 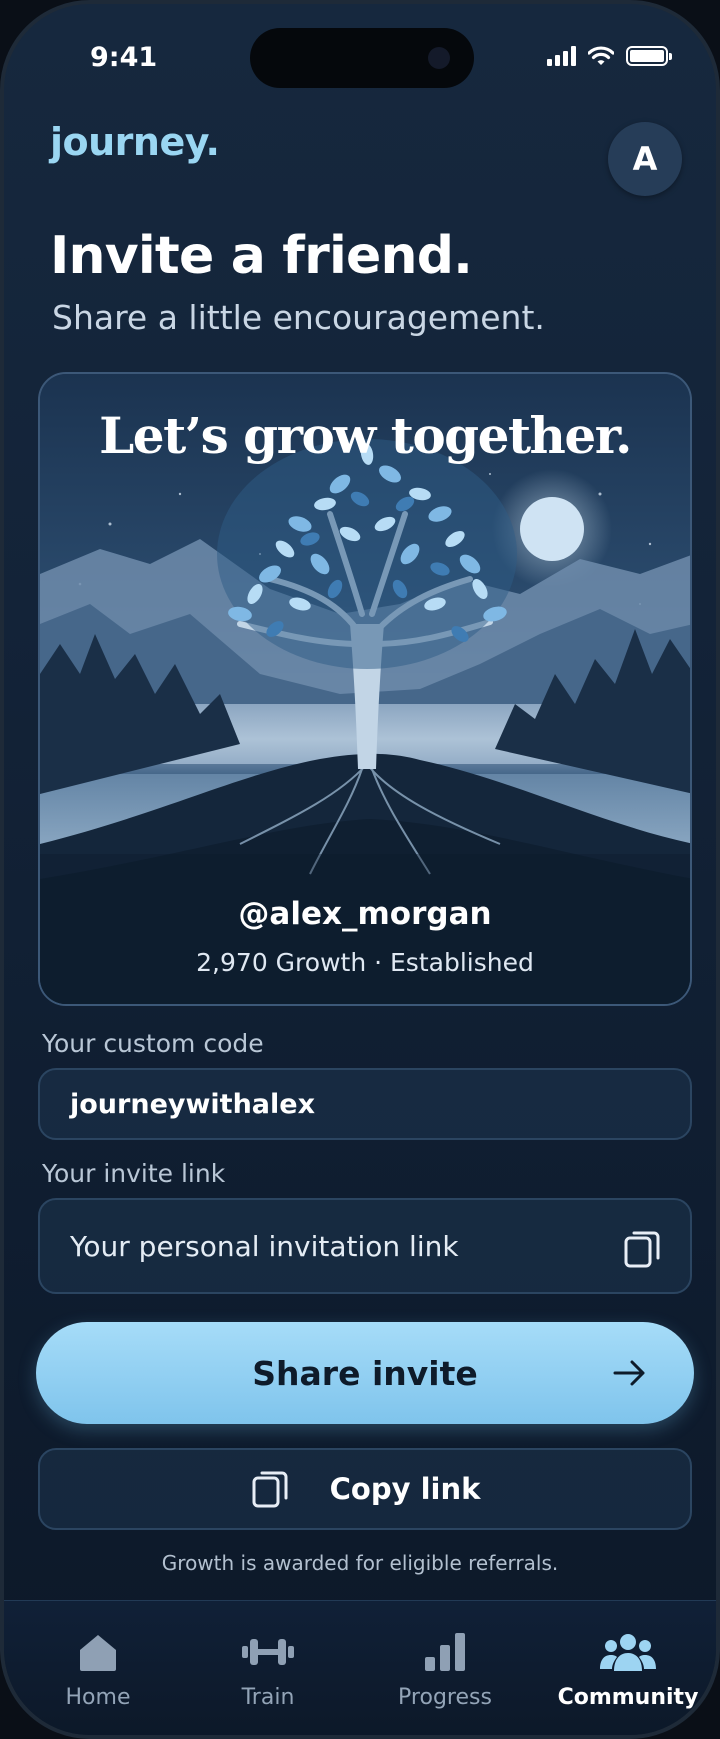 What do you see at coordinates (628, 1697) in the screenshot?
I see `tab-community-label: Community` at bounding box center [628, 1697].